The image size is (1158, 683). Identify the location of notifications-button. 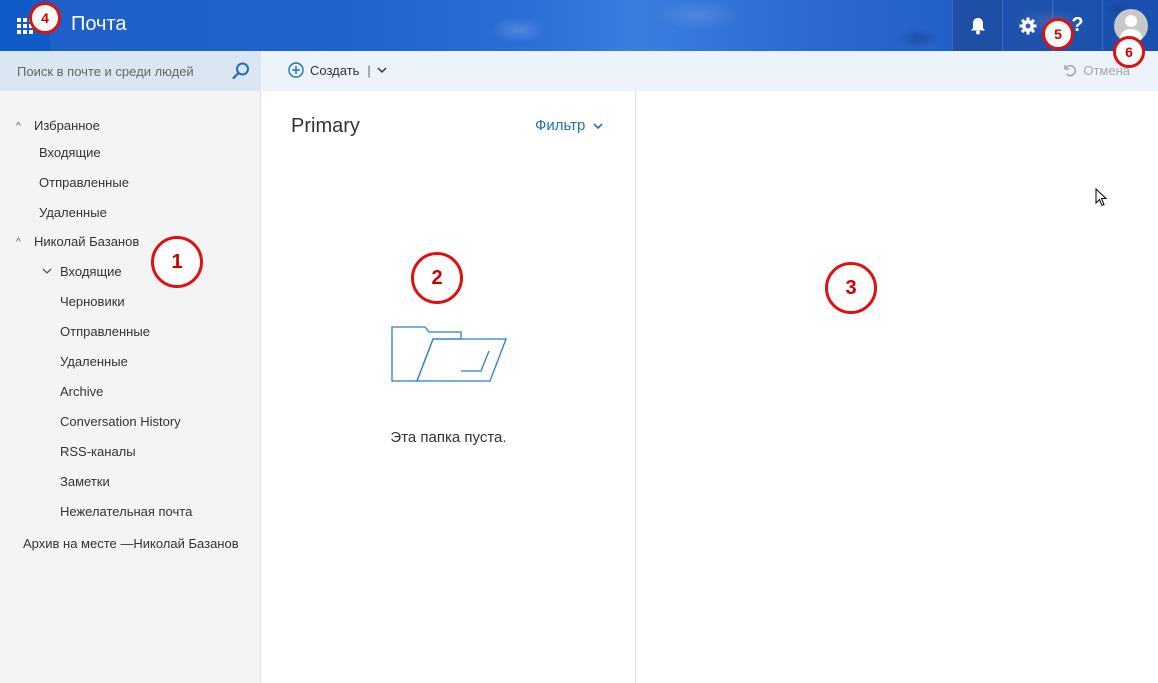
(977, 25).